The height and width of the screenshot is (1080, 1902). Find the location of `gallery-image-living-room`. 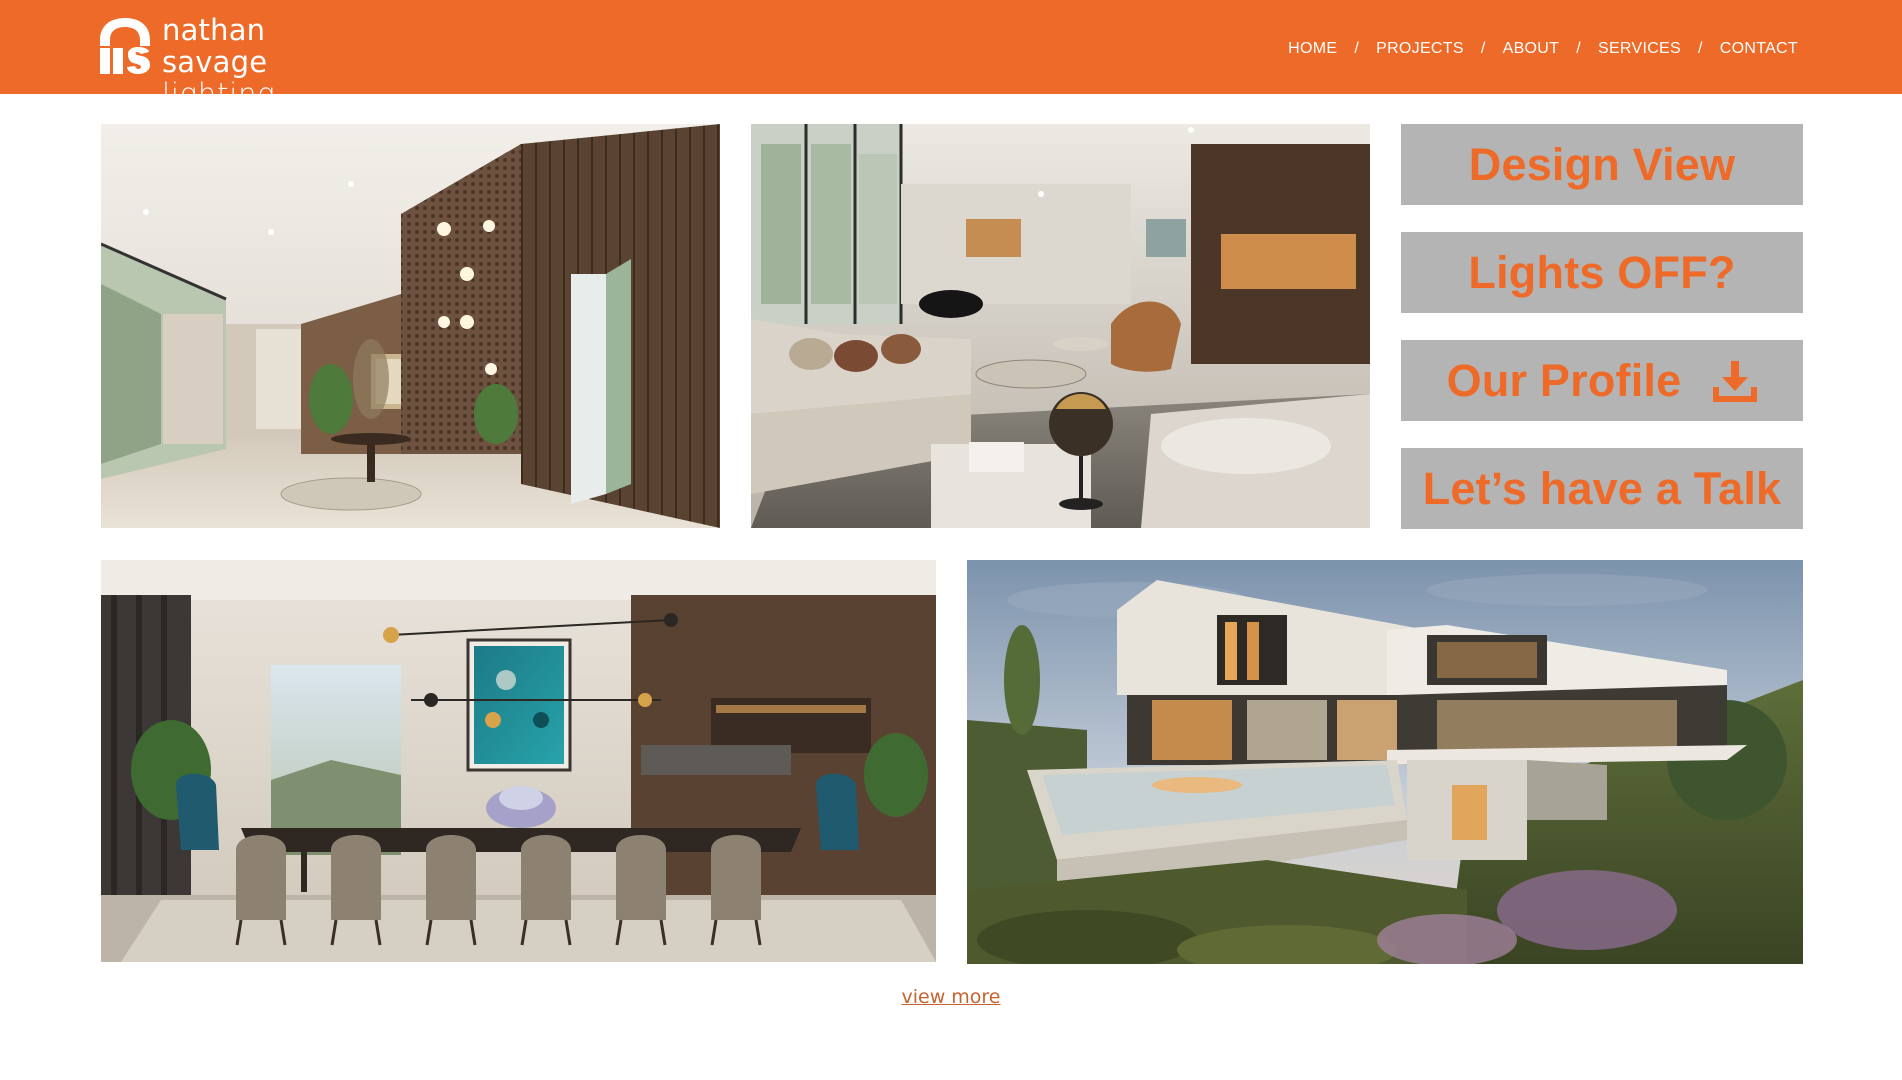

gallery-image-living-room is located at coordinates (1060, 326).